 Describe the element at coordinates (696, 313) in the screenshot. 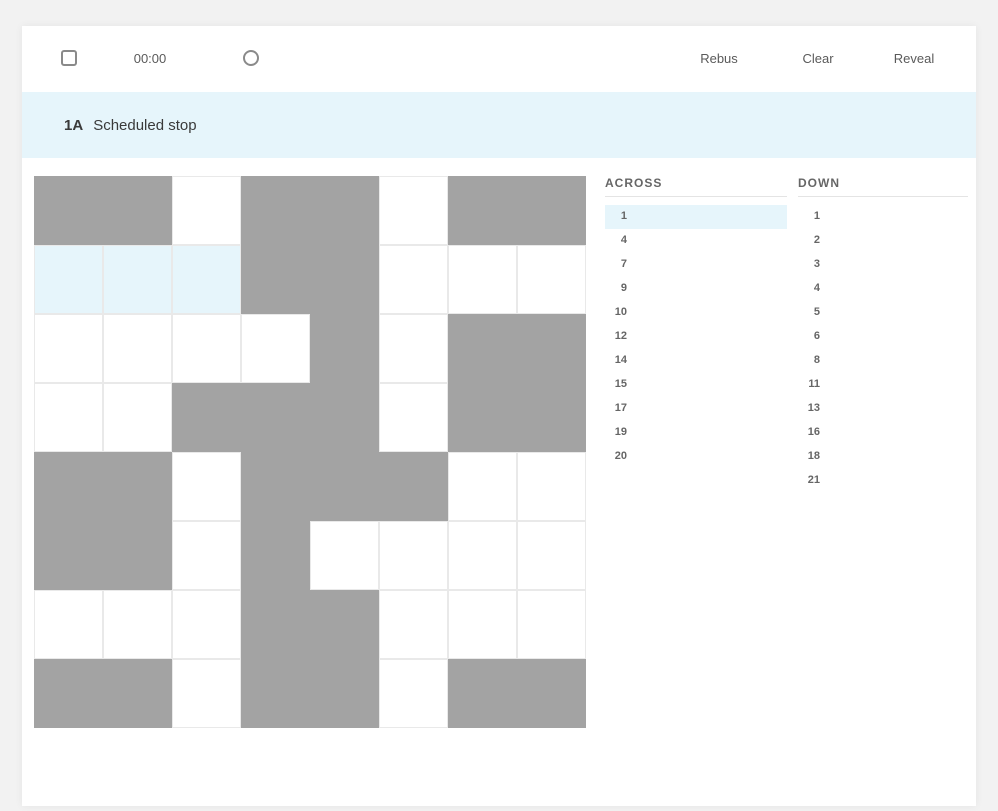

I see `across-clue-item: 10` at that location.